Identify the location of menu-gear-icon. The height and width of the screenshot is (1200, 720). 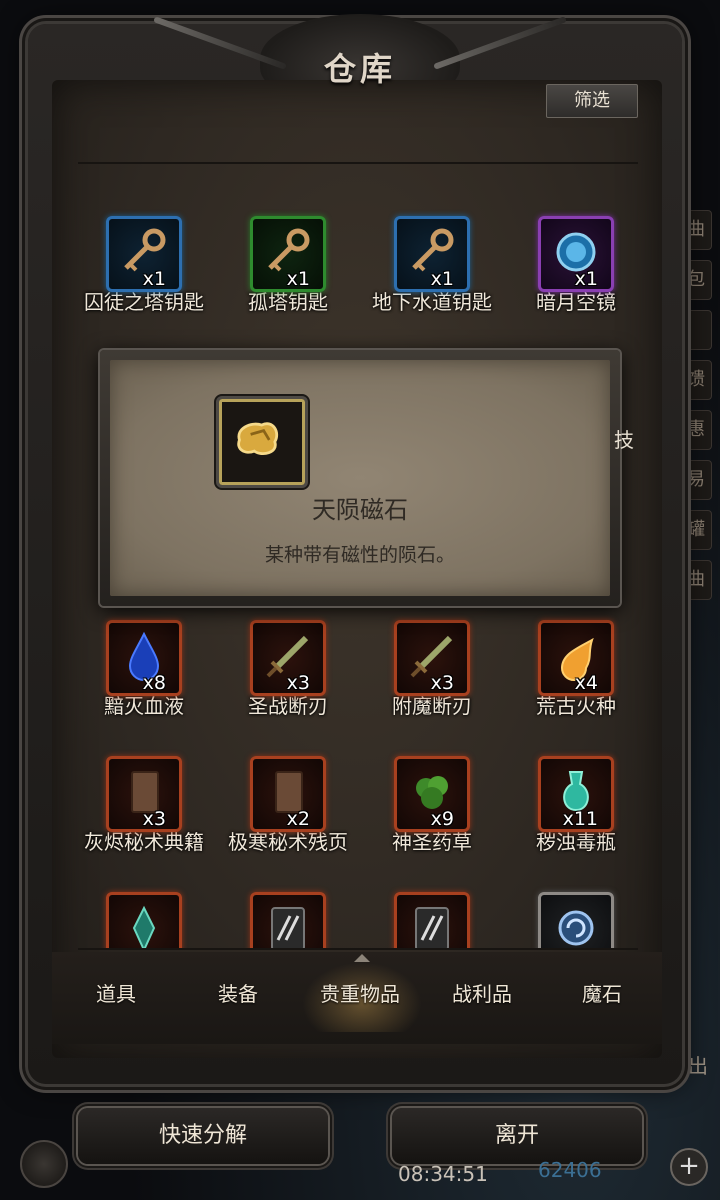
(44, 1164).